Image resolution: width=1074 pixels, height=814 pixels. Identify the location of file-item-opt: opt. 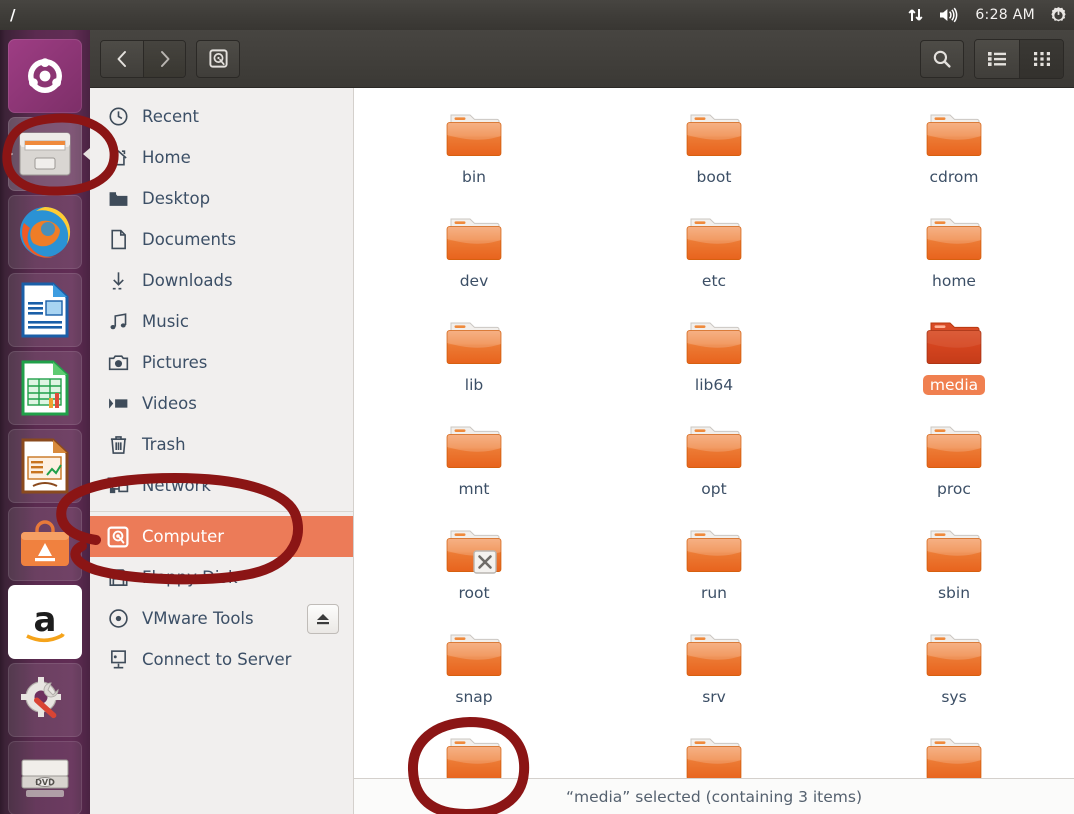
(714, 466).